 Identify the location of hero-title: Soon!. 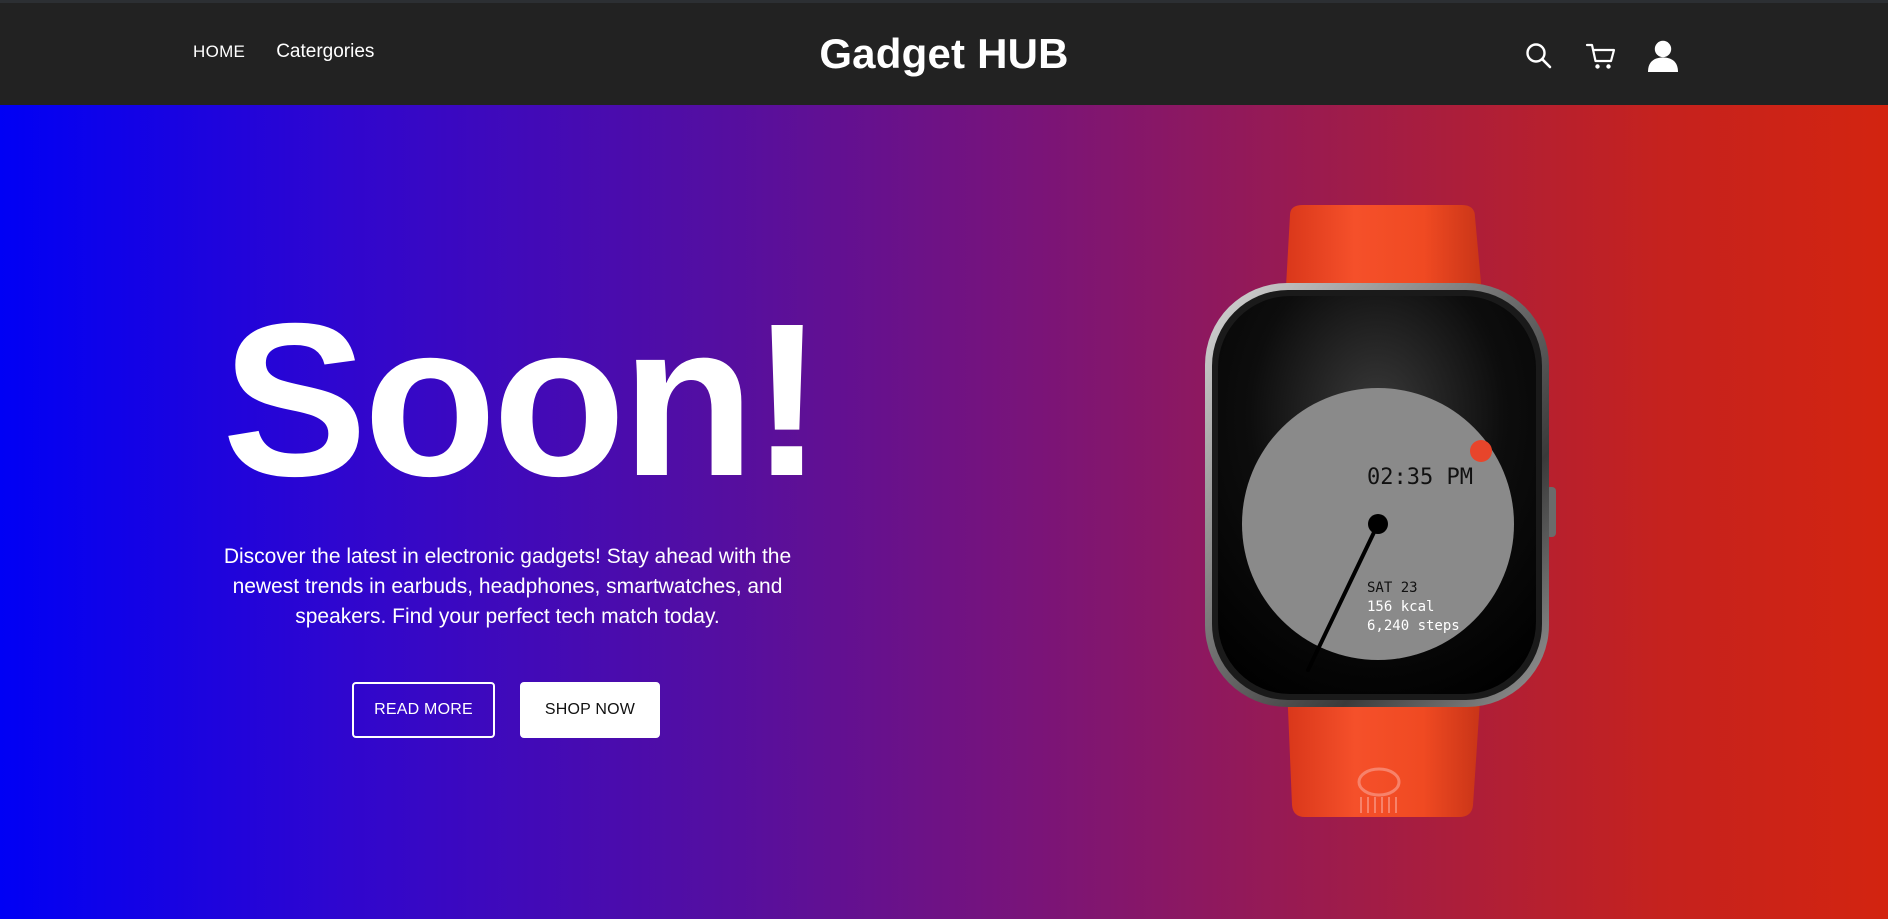
(522, 400).